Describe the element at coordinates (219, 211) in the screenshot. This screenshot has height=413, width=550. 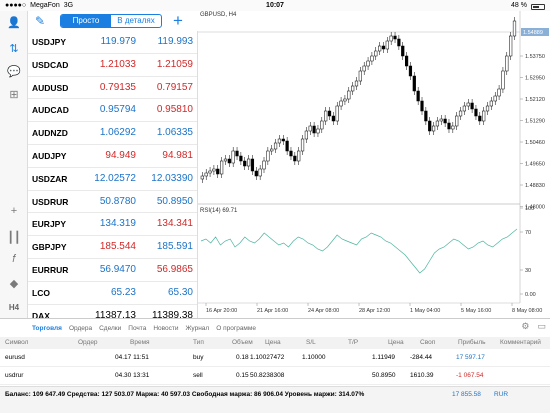
I see `rsi-label: RSI(14) 69.71` at that location.